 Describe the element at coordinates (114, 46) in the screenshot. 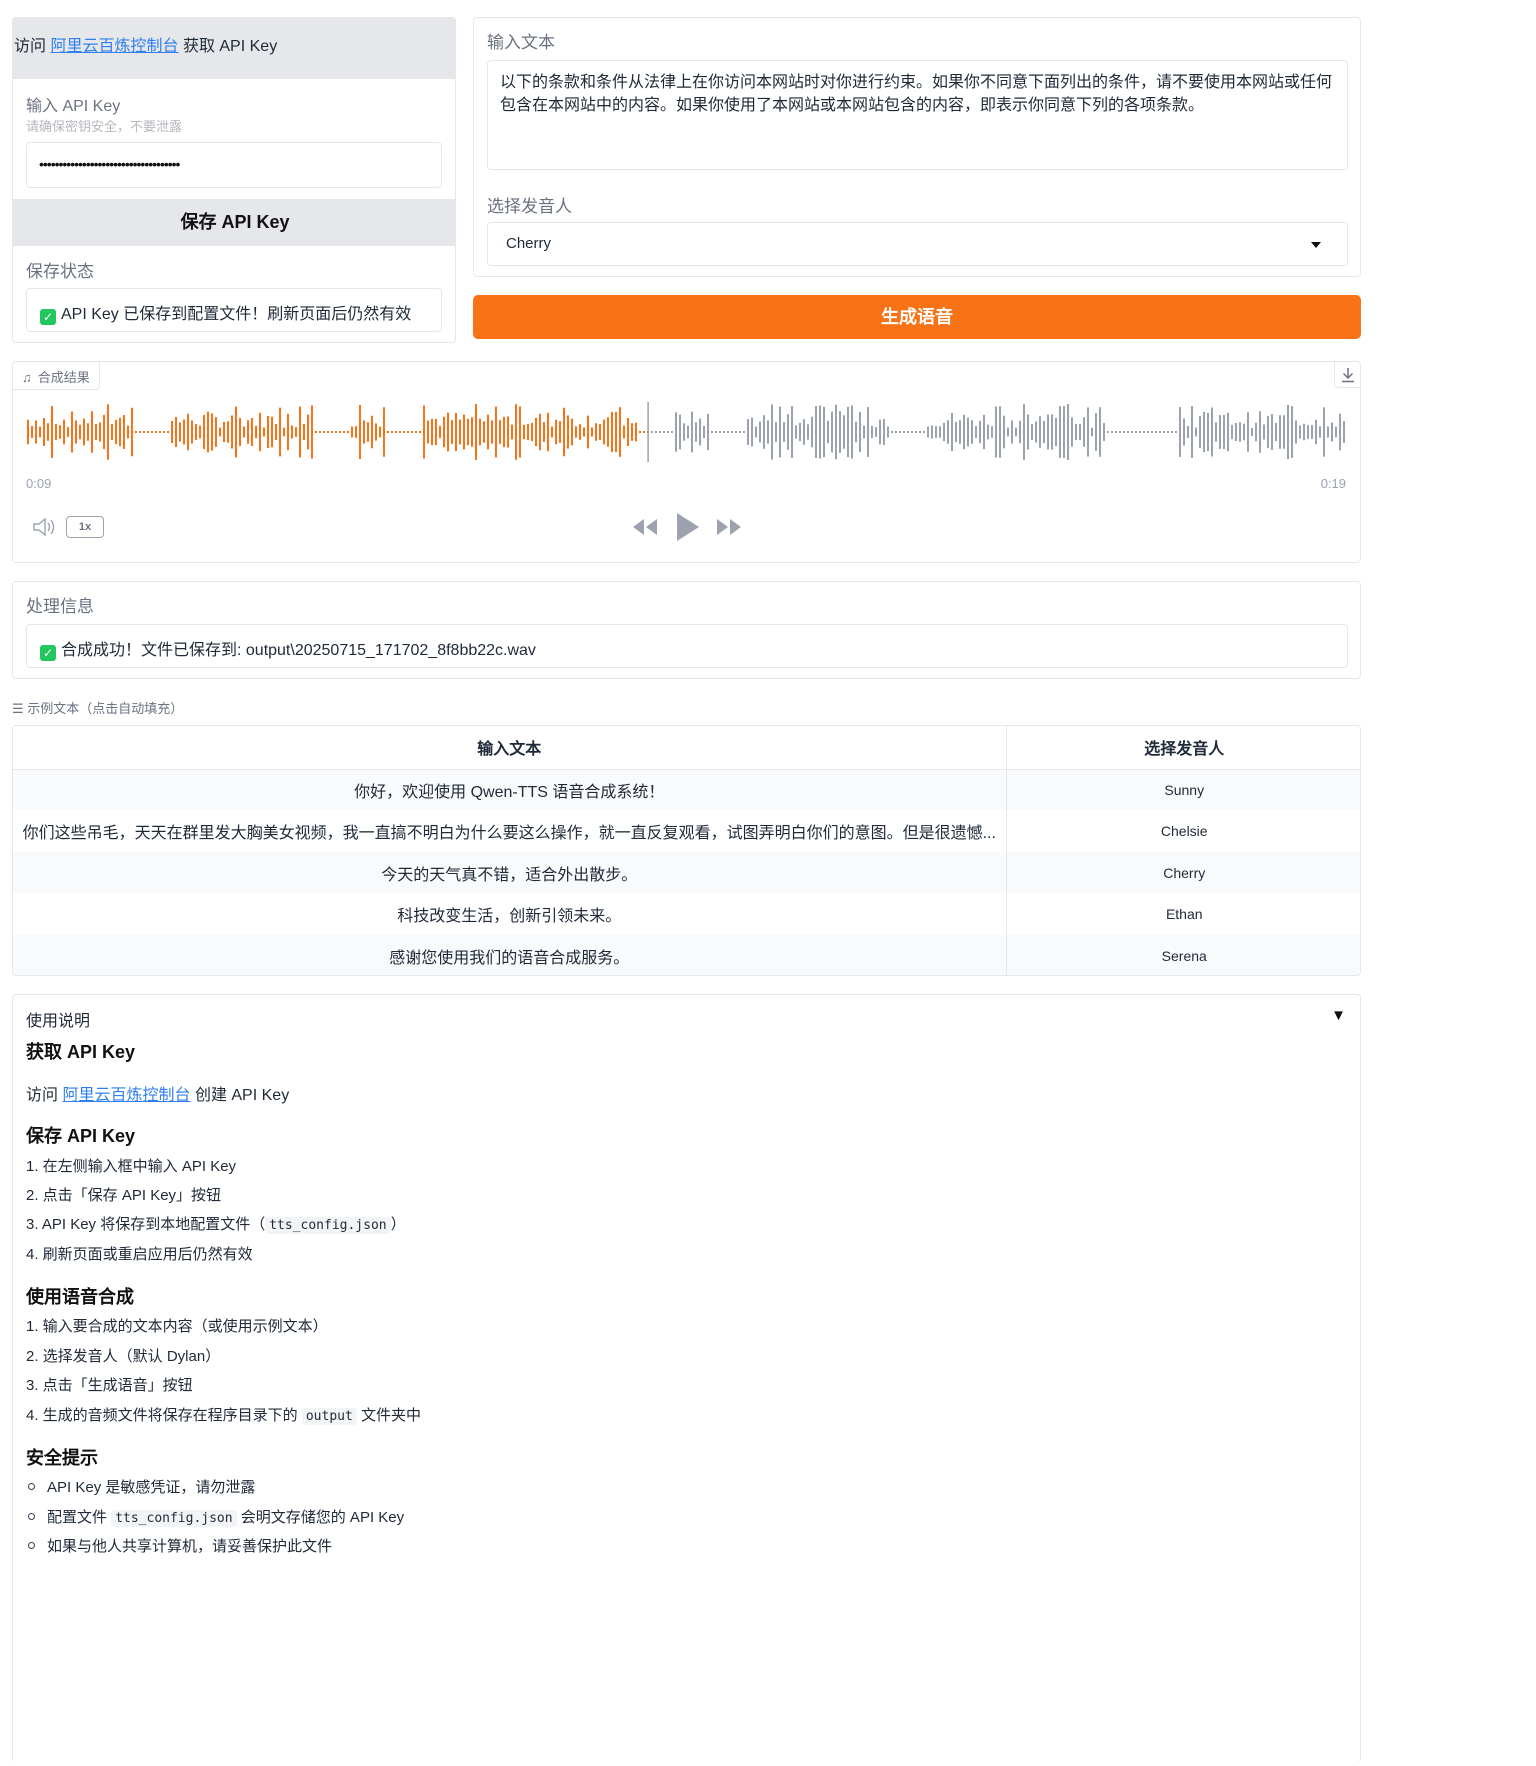

I see `bailian-console-link: 阿里云百炼控制台` at that location.